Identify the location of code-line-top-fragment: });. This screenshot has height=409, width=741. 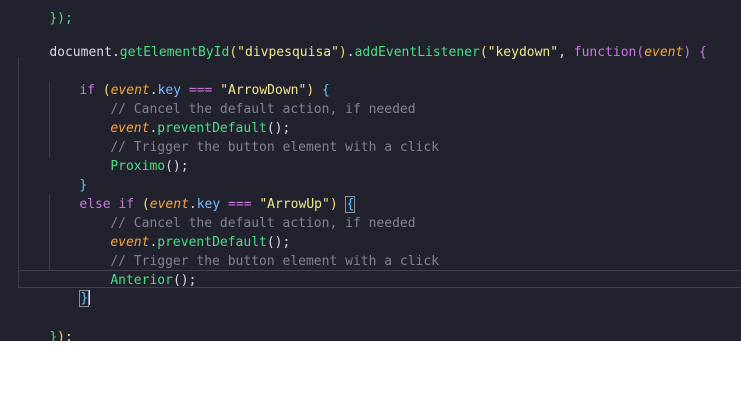
(379, 13).